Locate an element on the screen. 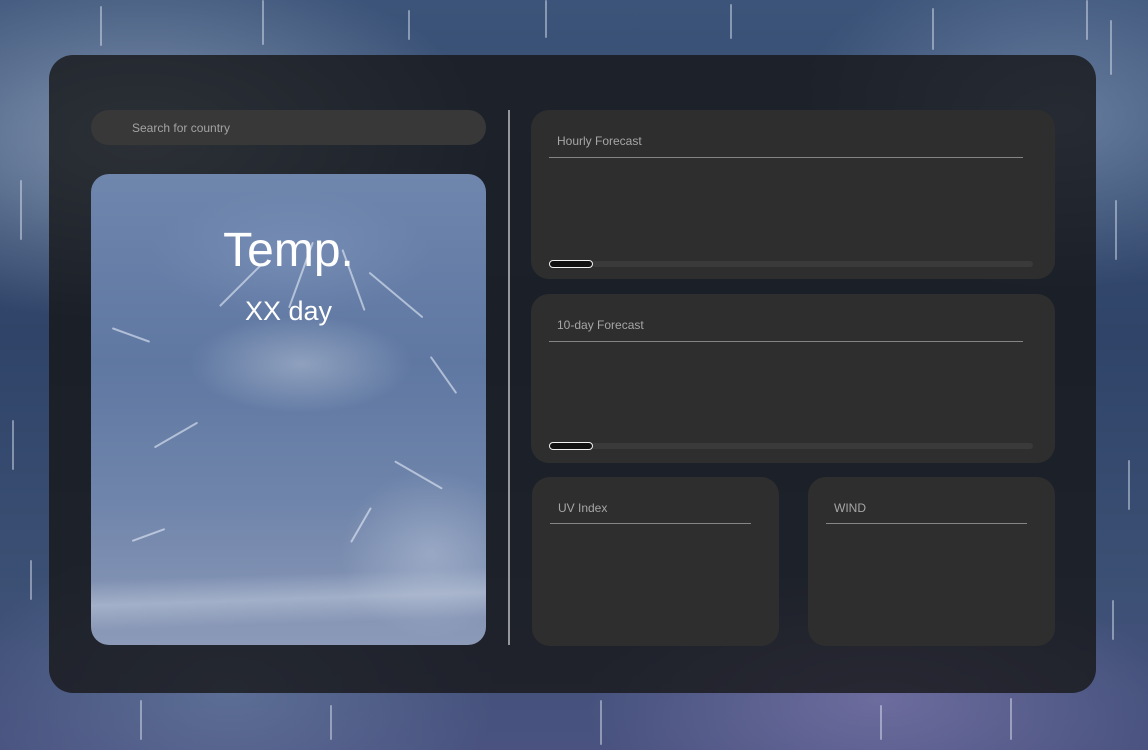 The image size is (1148, 750). search-placeholder: Search for country is located at coordinates (181, 127).